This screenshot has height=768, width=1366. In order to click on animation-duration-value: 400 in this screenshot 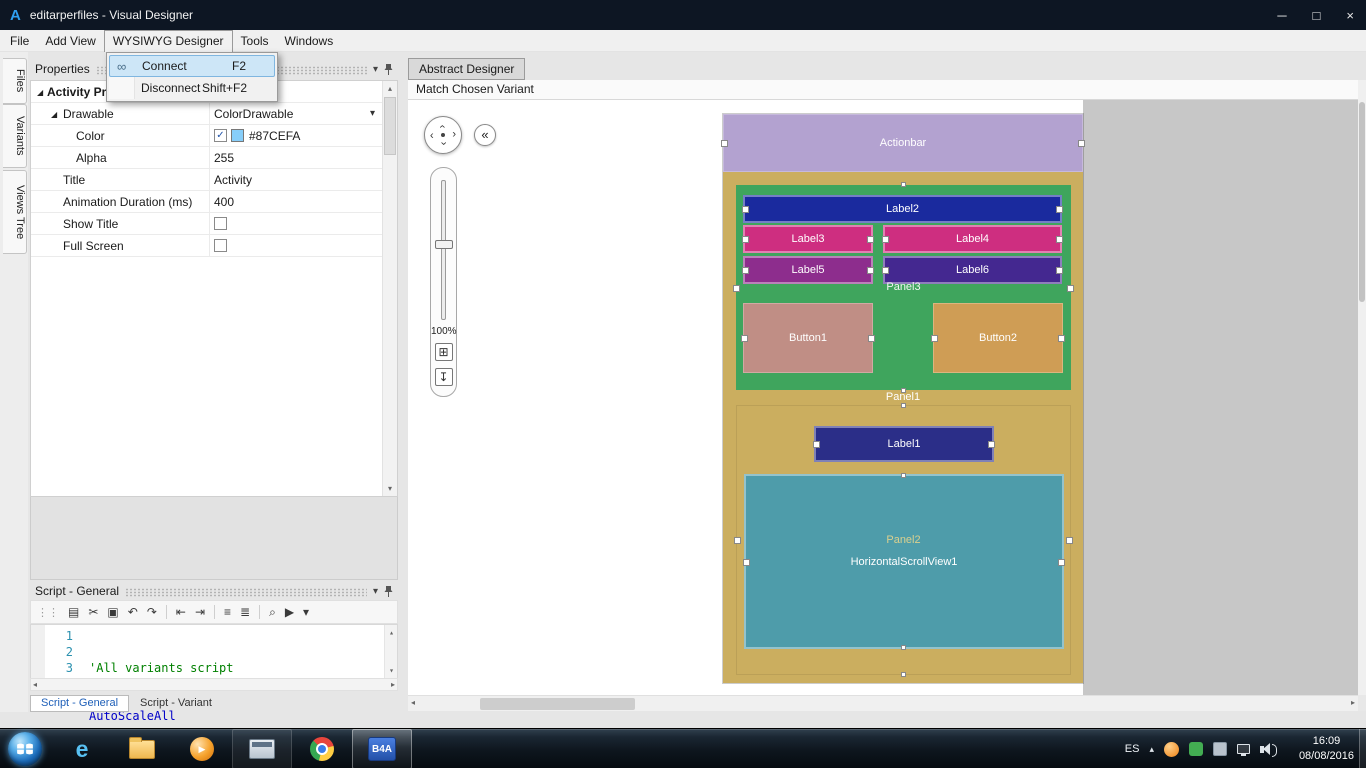, I will do `click(224, 202)`.